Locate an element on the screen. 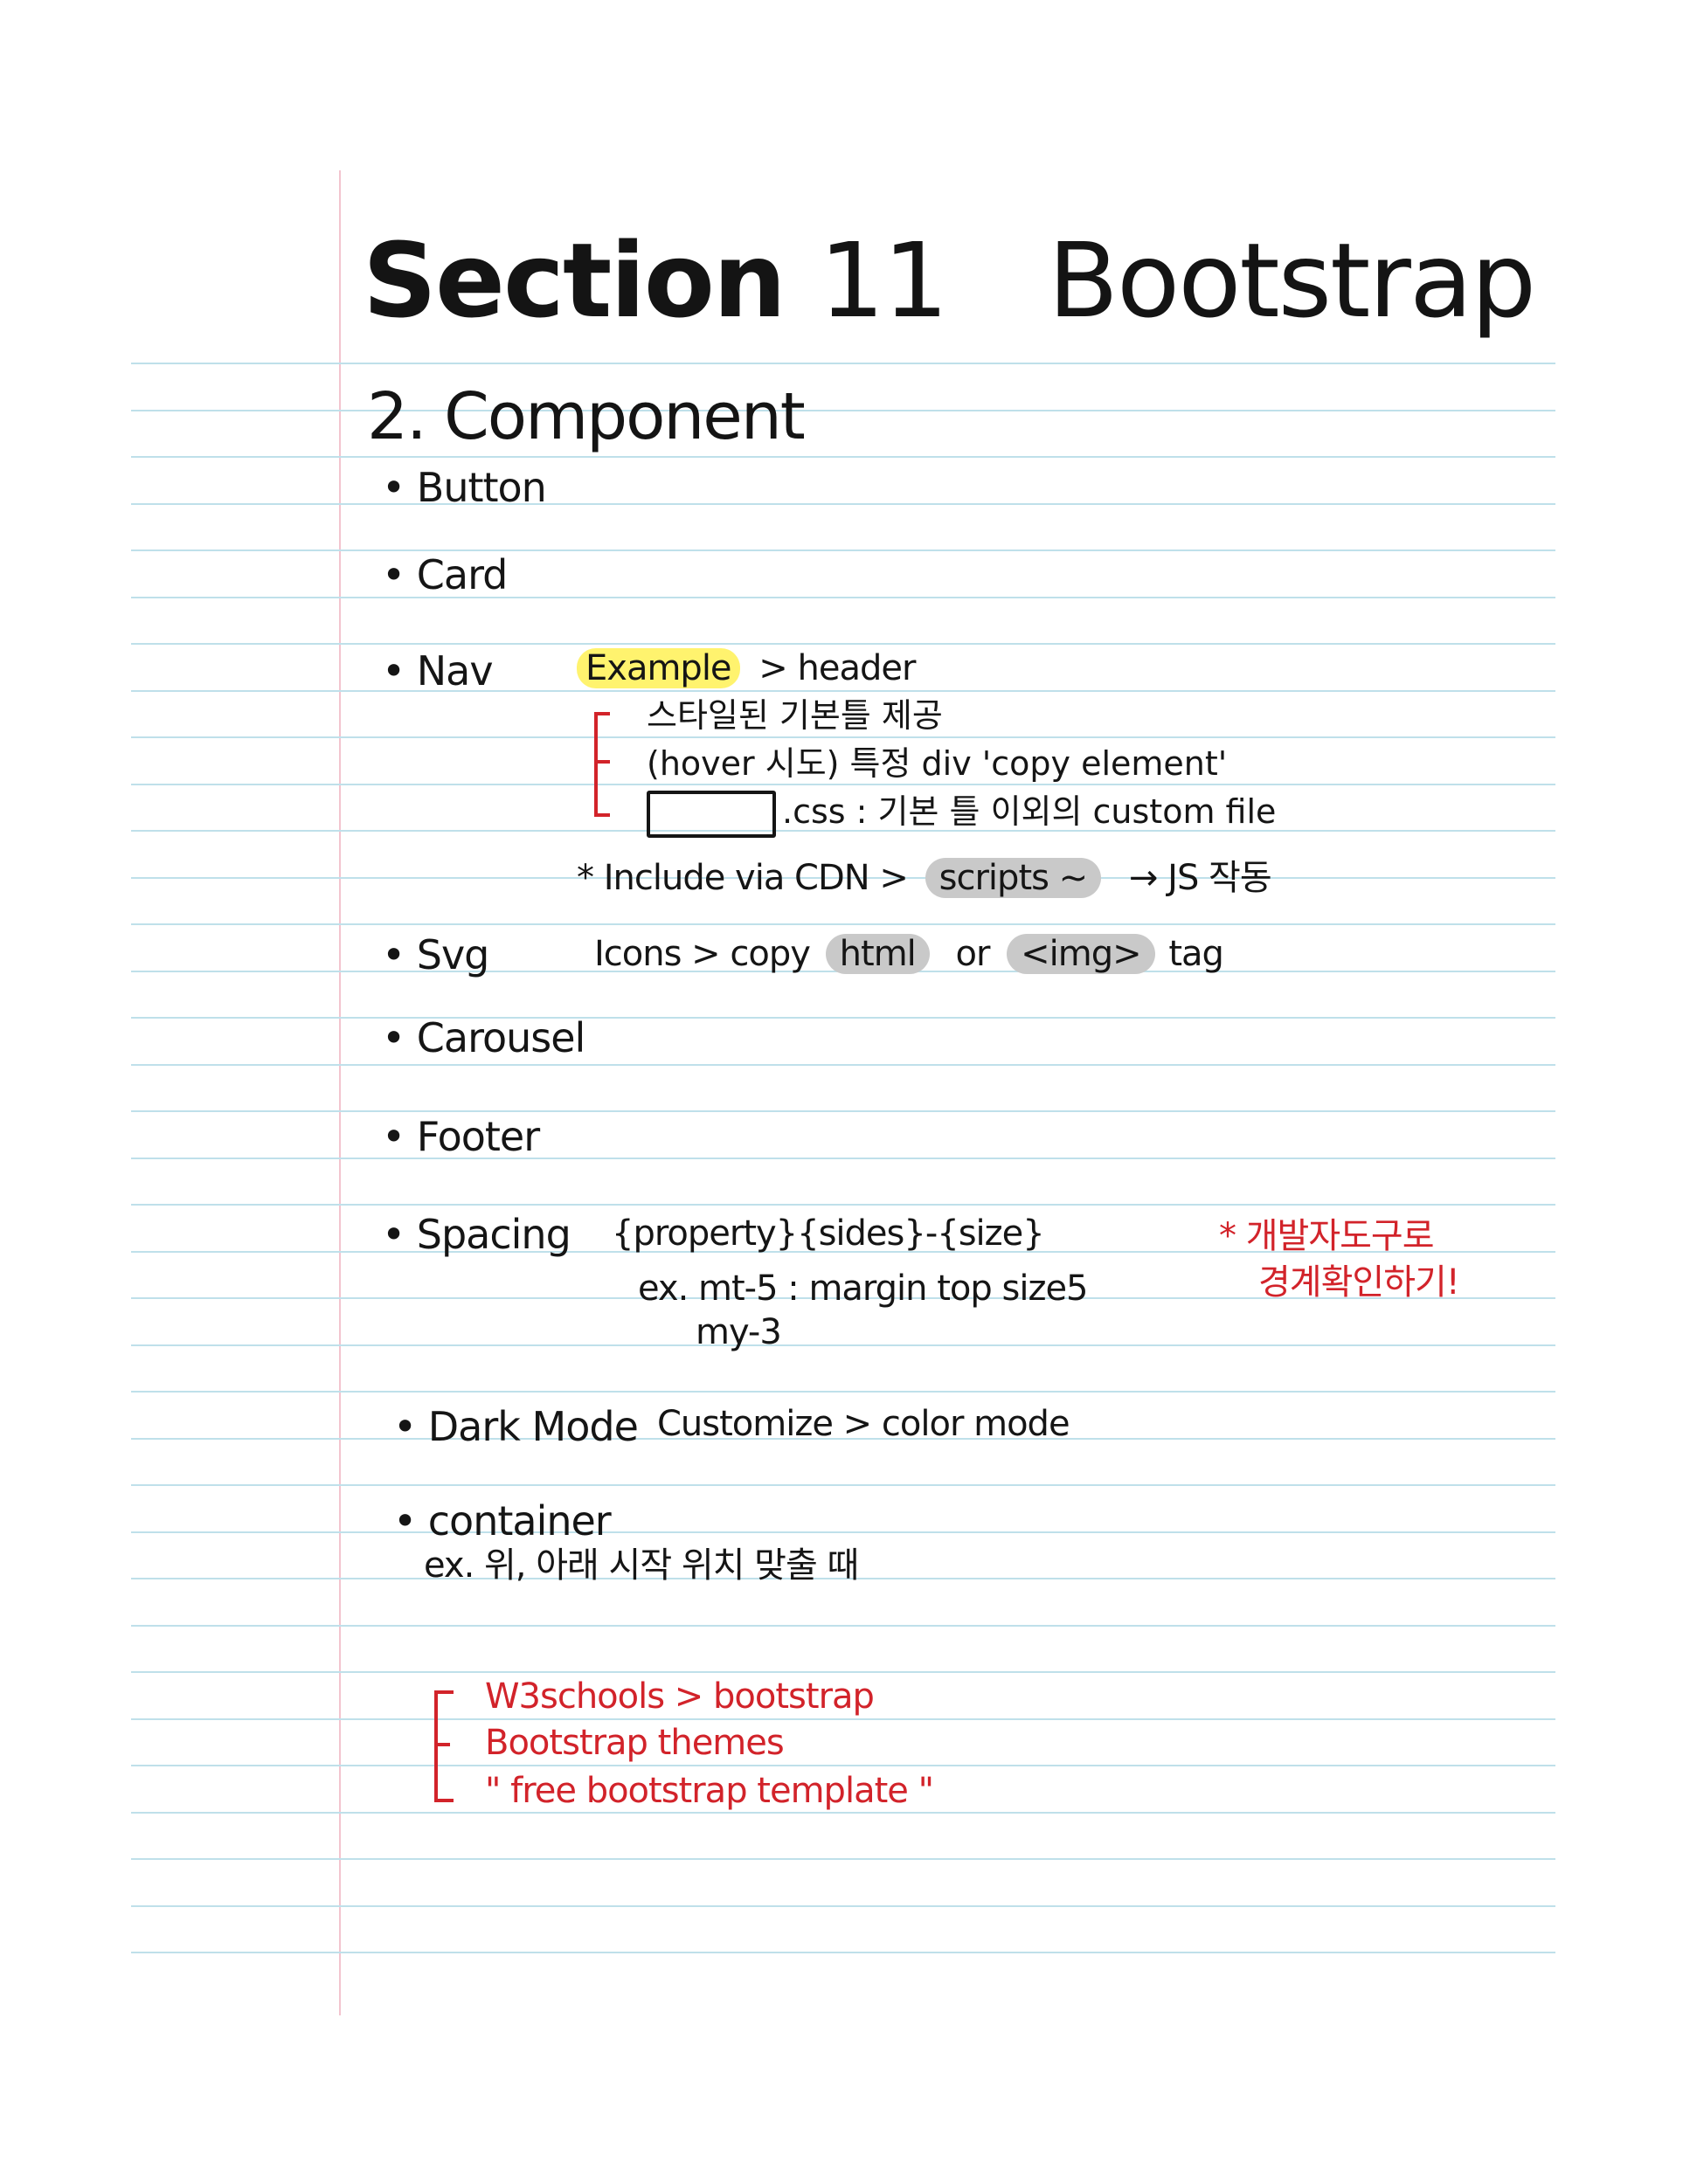 The height and width of the screenshot is (2184, 1690). nav-note-2: (hover 시도) 특정 div 'copy element' is located at coordinates (937, 763).